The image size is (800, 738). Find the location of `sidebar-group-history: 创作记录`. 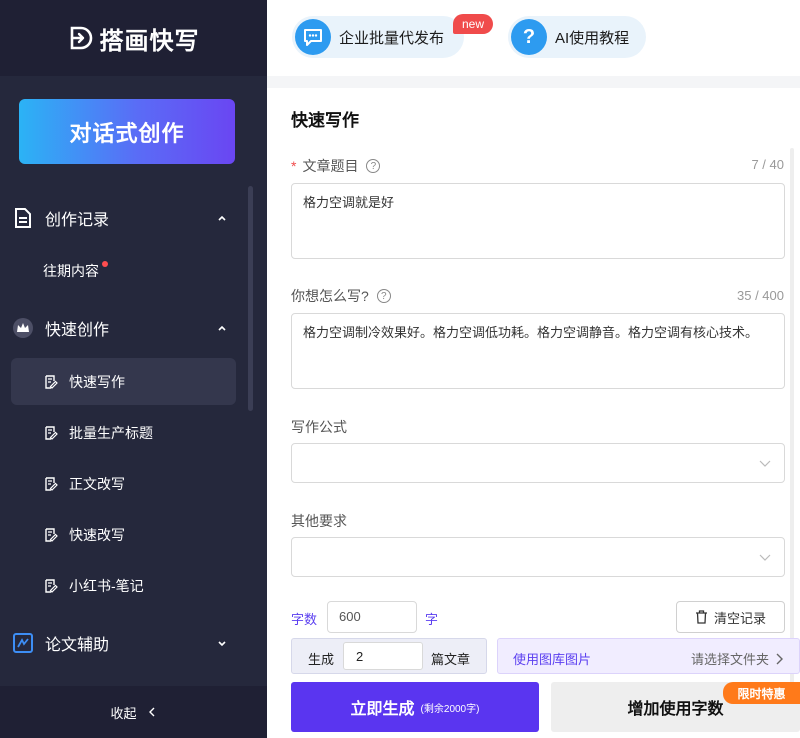

sidebar-group-history: 创作记录 is located at coordinates (122, 218).